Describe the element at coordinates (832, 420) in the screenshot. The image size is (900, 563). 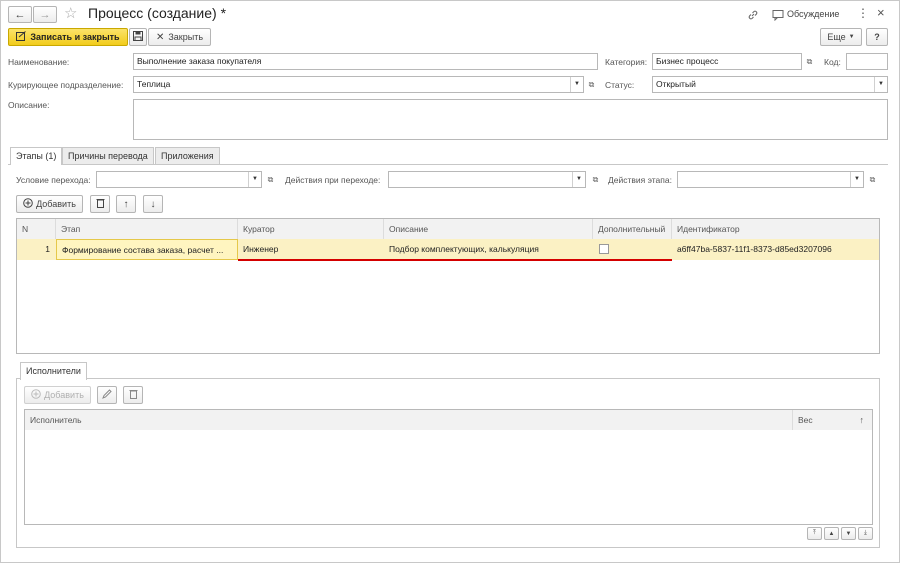
I see `column-header-weight: Вес ↑` at that location.